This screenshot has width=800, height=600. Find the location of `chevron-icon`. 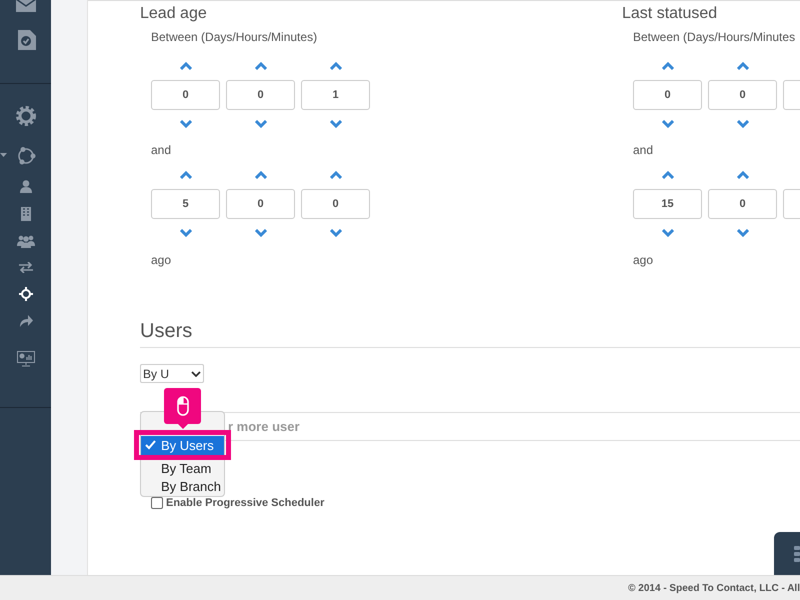

chevron-icon is located at coordinates (196, 373).